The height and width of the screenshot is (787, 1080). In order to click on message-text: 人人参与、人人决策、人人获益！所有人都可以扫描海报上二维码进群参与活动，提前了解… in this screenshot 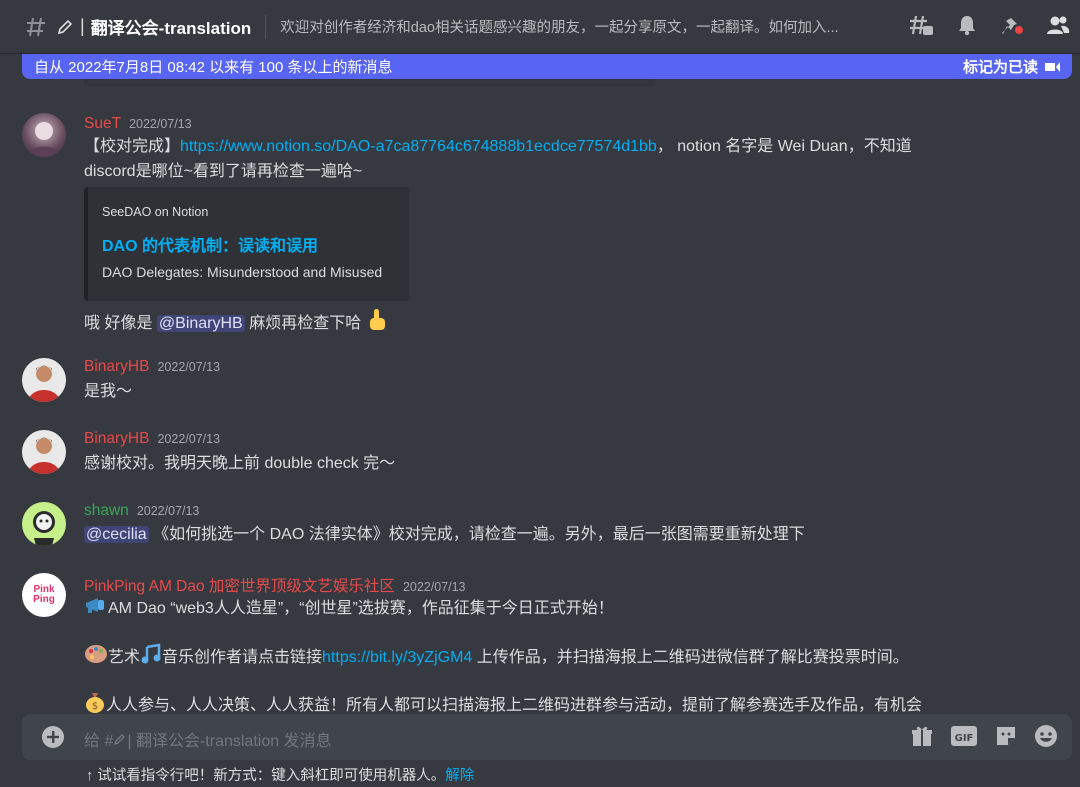, I will do `click(514, 706)`.